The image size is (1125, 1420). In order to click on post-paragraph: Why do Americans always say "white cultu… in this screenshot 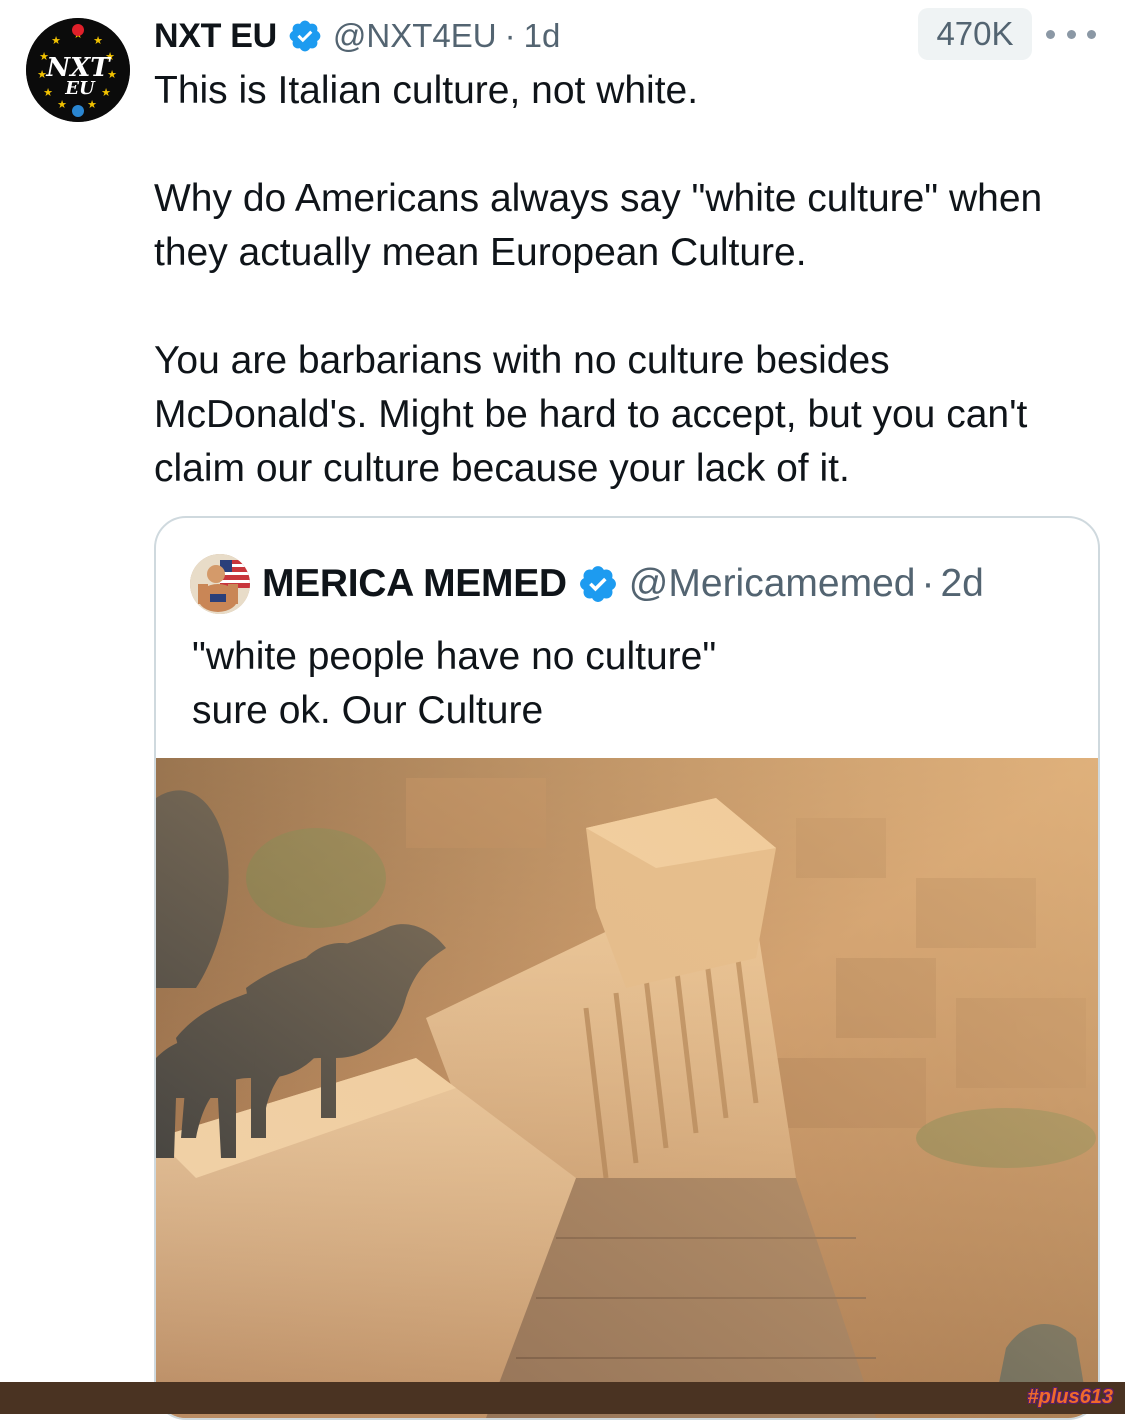, I will do `click(598, 225)`.